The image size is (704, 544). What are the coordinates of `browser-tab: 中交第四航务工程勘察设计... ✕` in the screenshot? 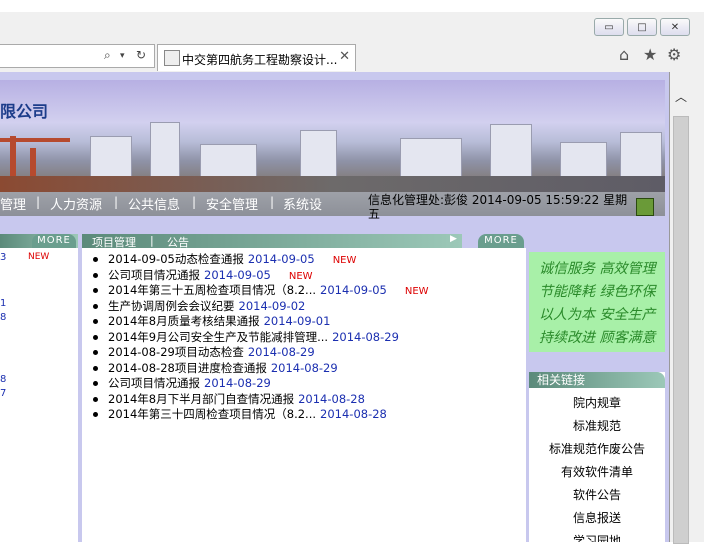 It's located at (256, 57).